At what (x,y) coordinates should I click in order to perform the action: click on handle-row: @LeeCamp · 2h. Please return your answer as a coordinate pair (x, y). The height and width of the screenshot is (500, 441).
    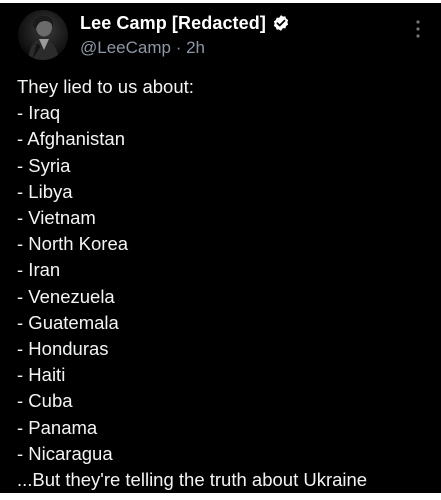
    Looking at the image, I should click on (240, 48).